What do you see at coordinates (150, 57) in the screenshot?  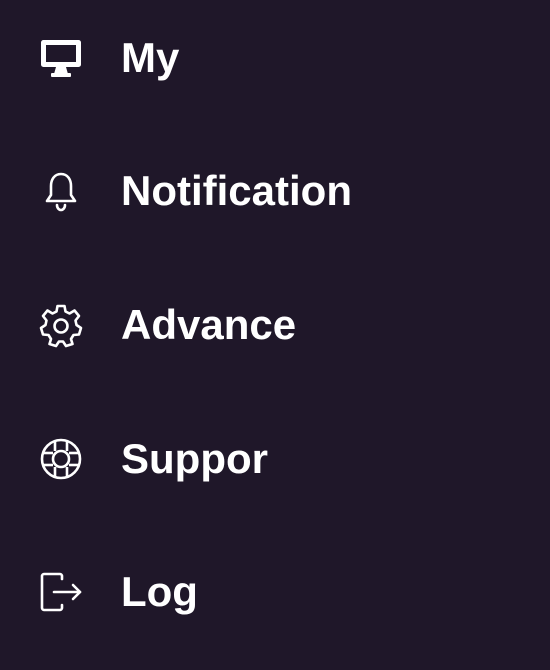 I see `menu-item-label: My` at bounding box center [150, 57].